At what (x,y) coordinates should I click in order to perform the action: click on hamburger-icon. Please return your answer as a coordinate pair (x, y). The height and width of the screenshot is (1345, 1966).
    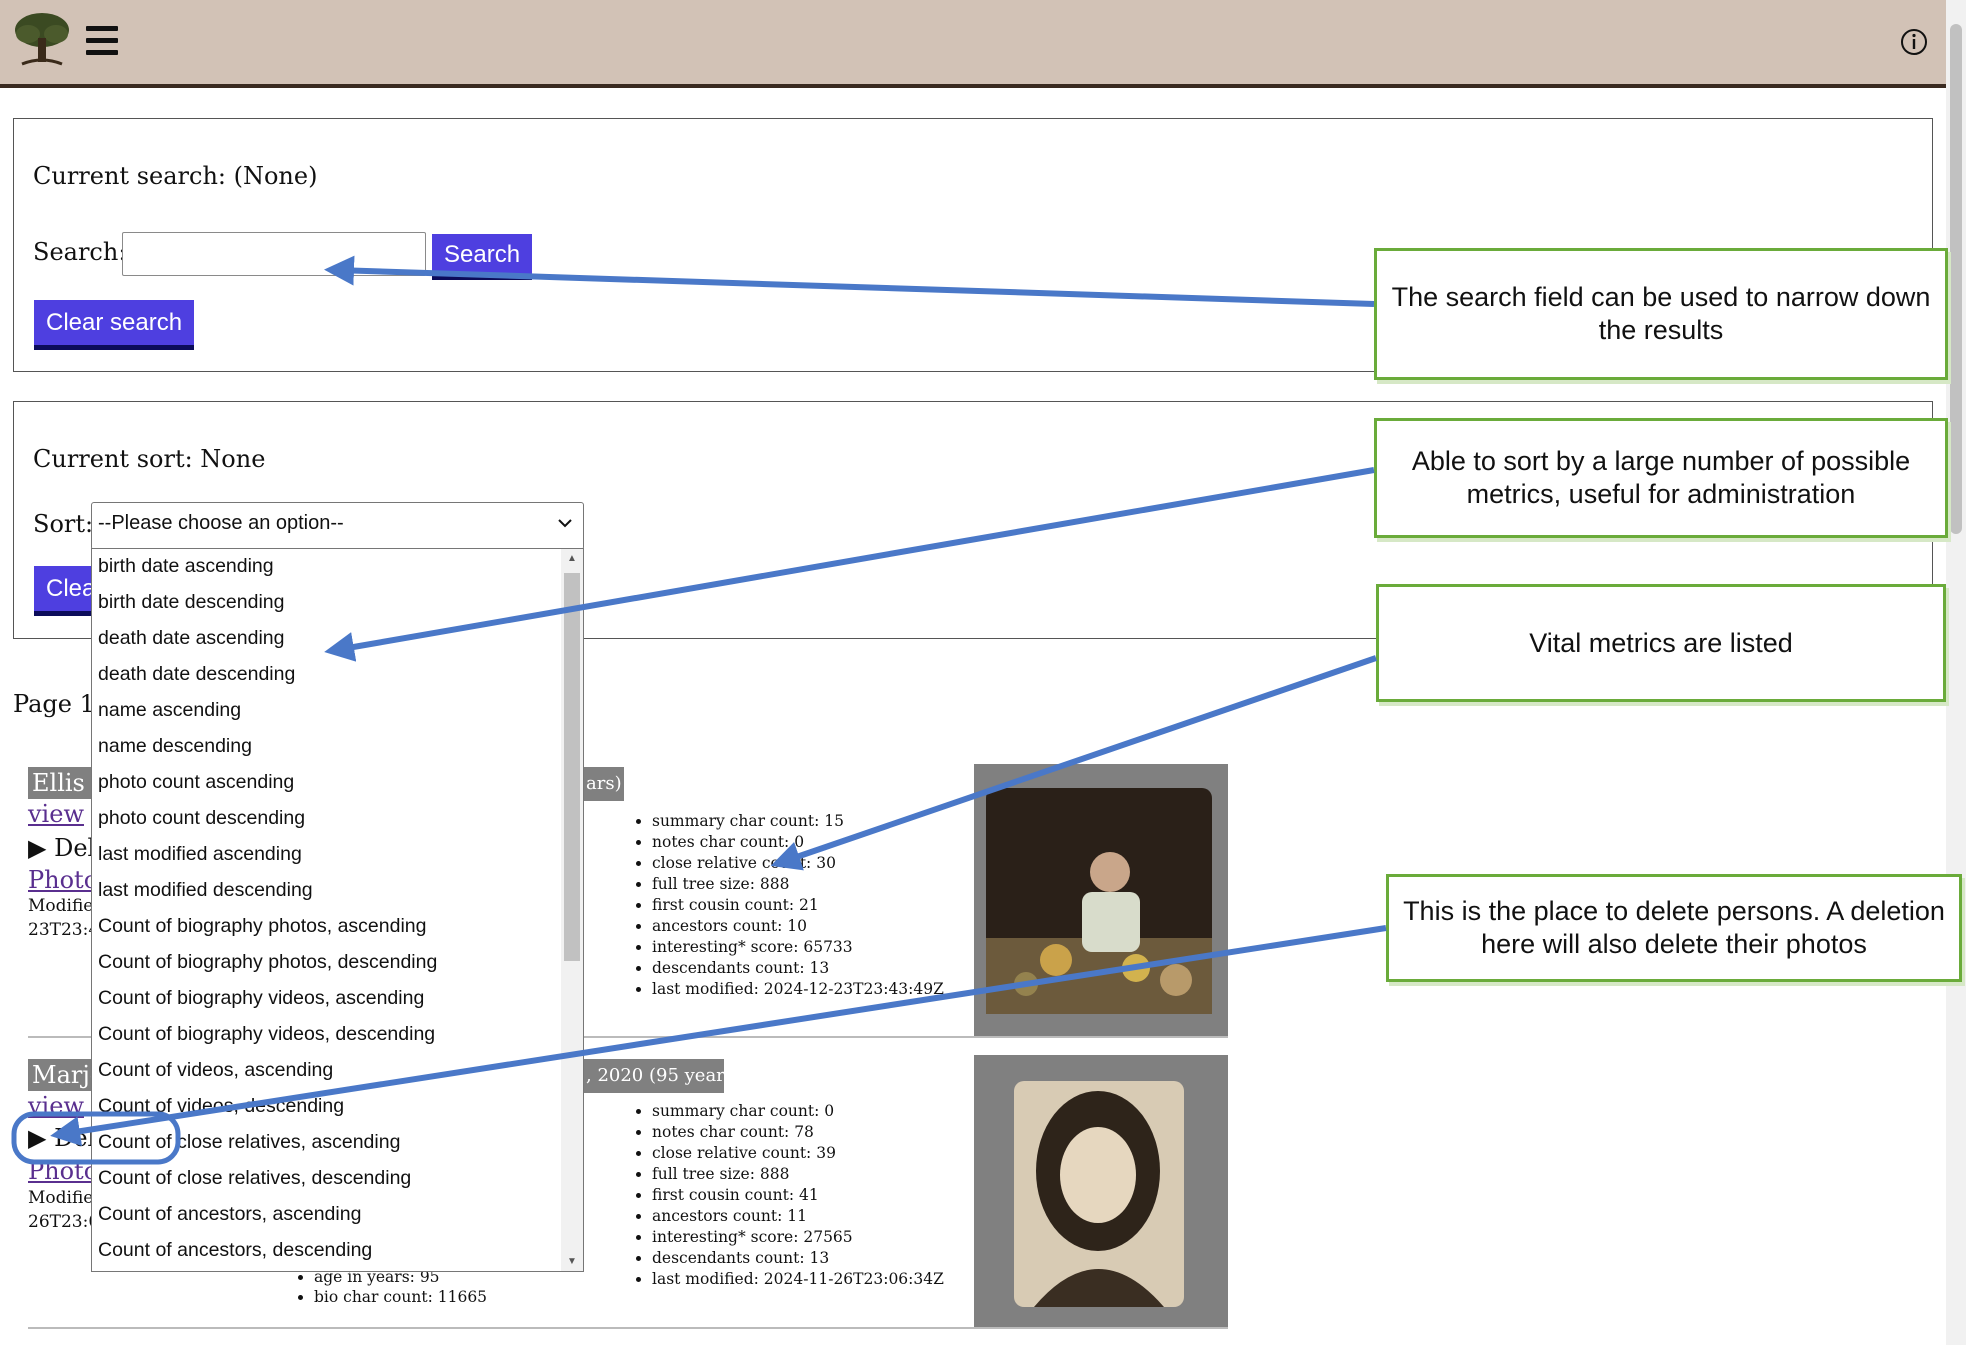
    Looking at the image, I should click on (102, 41).